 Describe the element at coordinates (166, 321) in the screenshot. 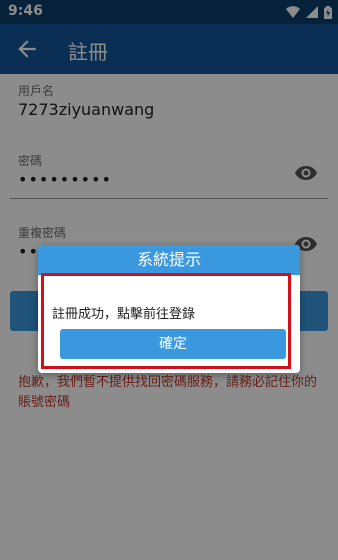

I see `highlight-box` at that location.